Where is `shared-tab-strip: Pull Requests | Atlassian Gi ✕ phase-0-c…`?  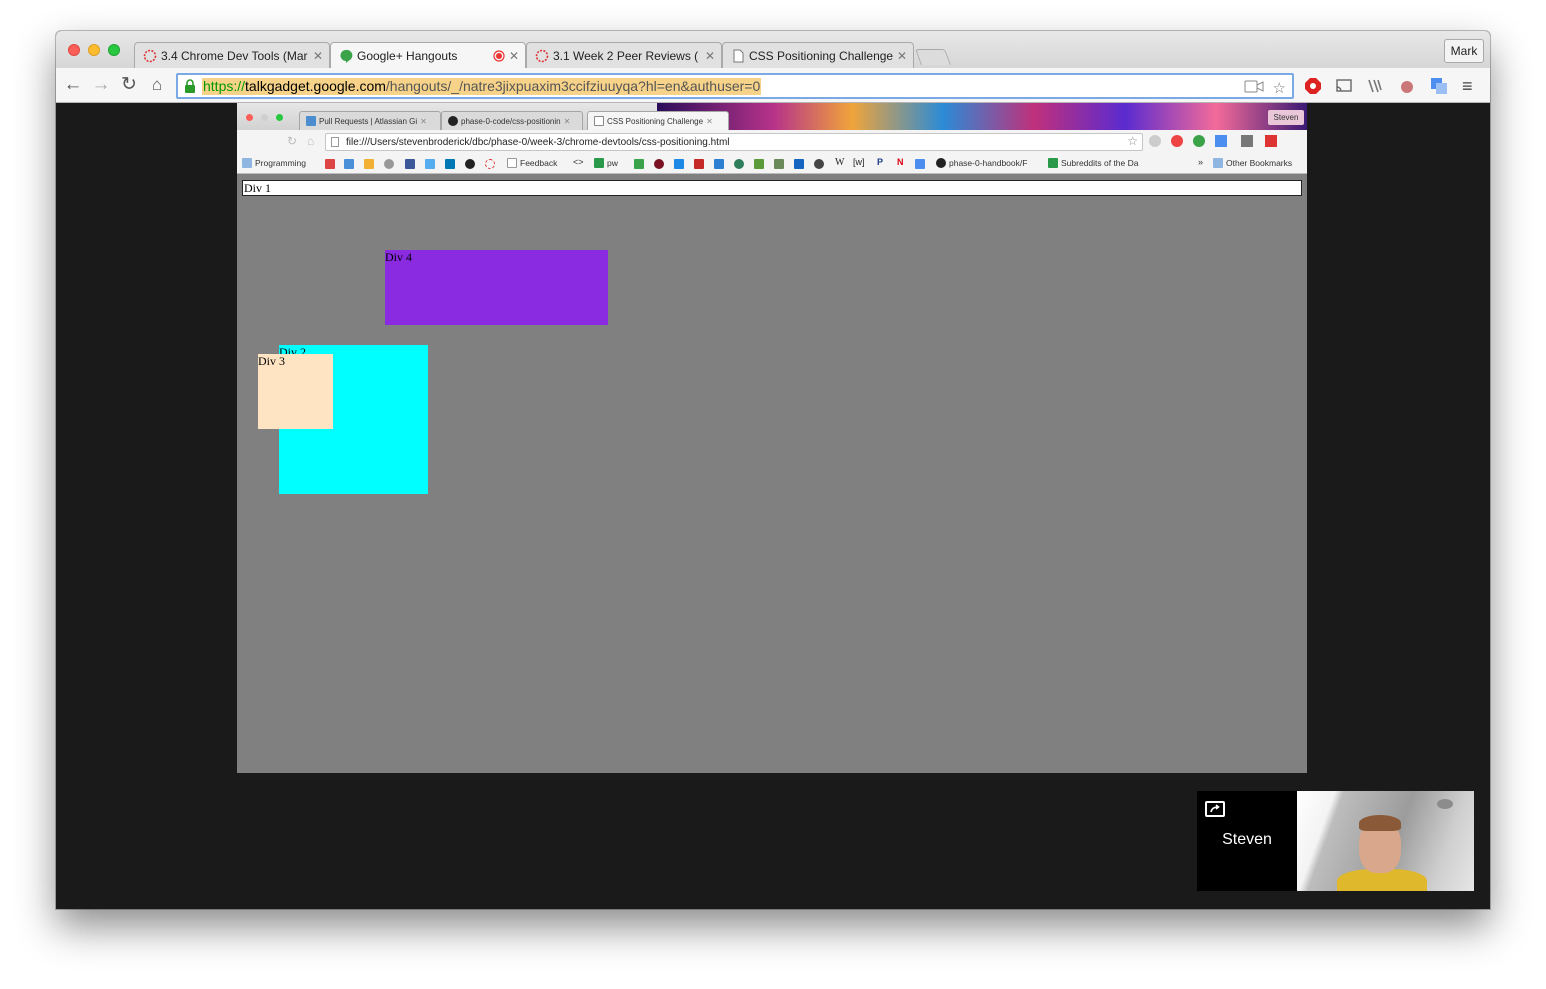 shared-tab-strip: Pull Requests | Atlassian Gi ✕ phase-0-c… is located at coordinates (772, 116).